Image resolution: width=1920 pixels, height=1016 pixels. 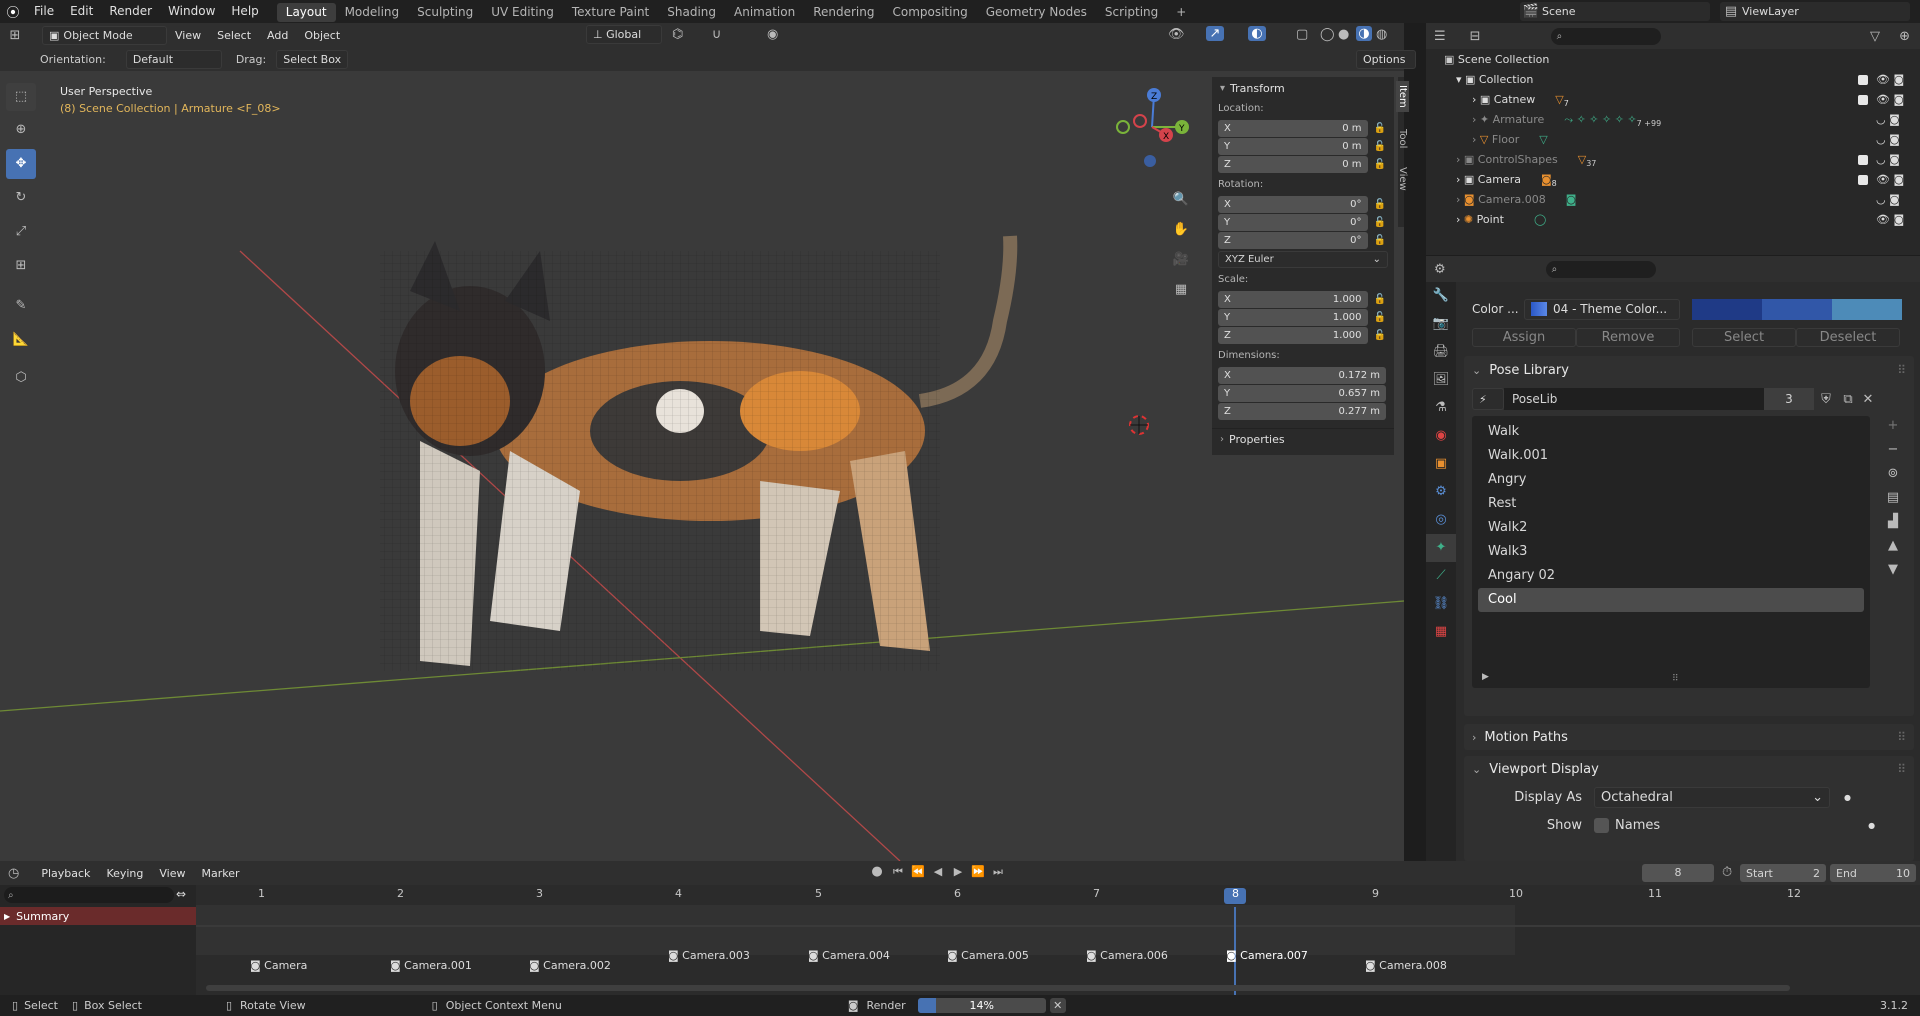 What do you see at coordinates (1267, 955) in the screenshot?
I see `marker: ◙ Camera.007` at bounding box center [1267, 955].